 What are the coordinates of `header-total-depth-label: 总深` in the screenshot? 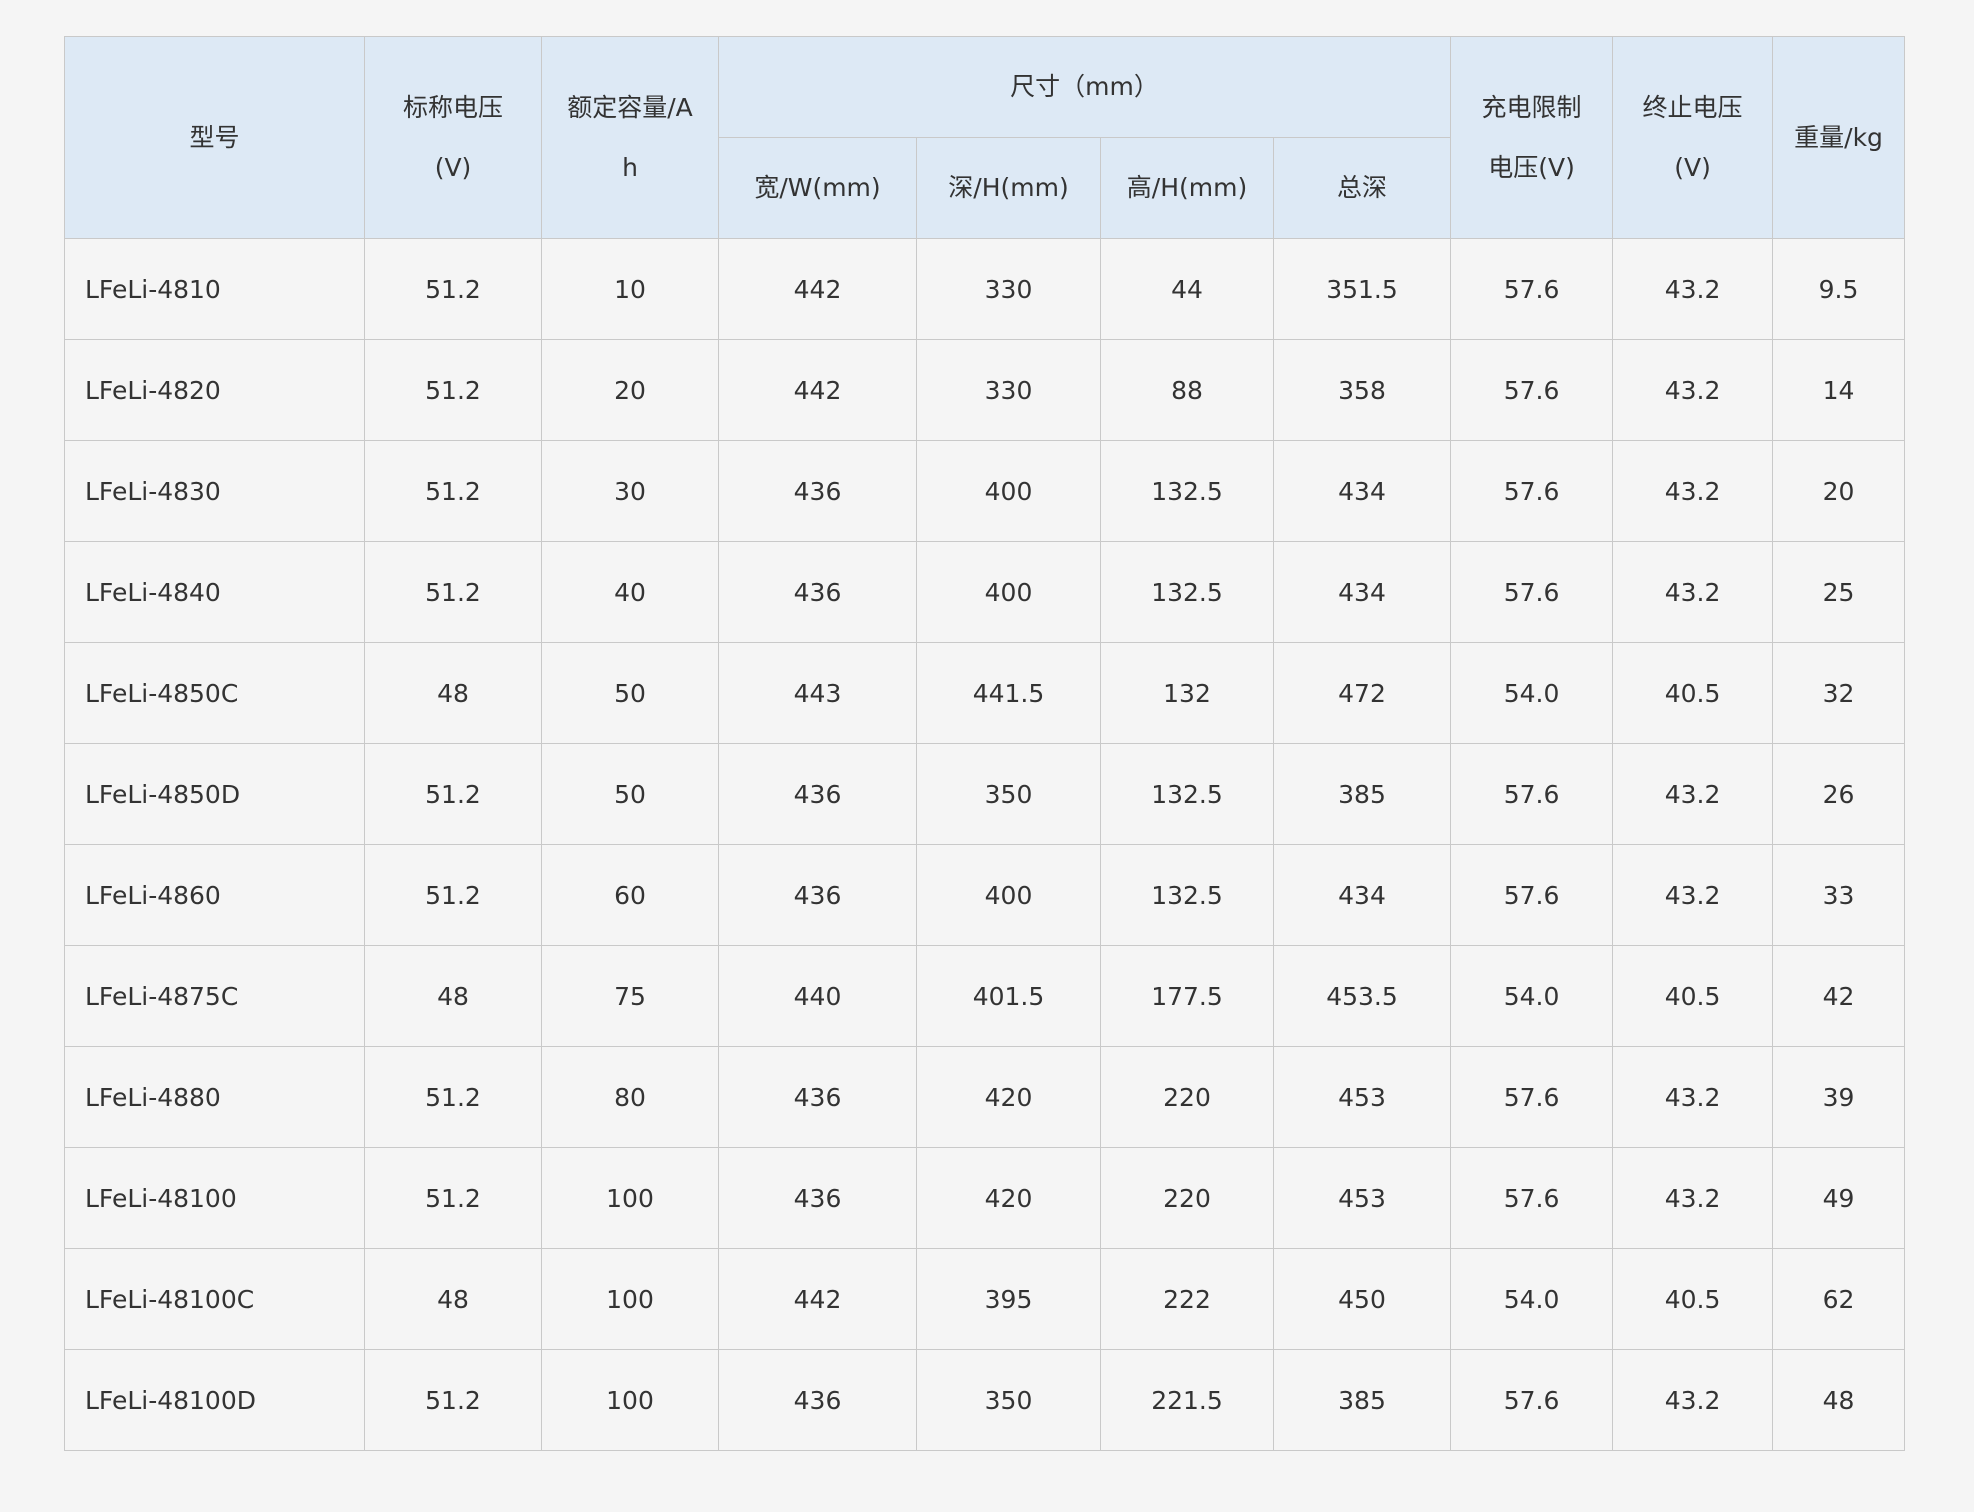 It's located at (1362, 187).